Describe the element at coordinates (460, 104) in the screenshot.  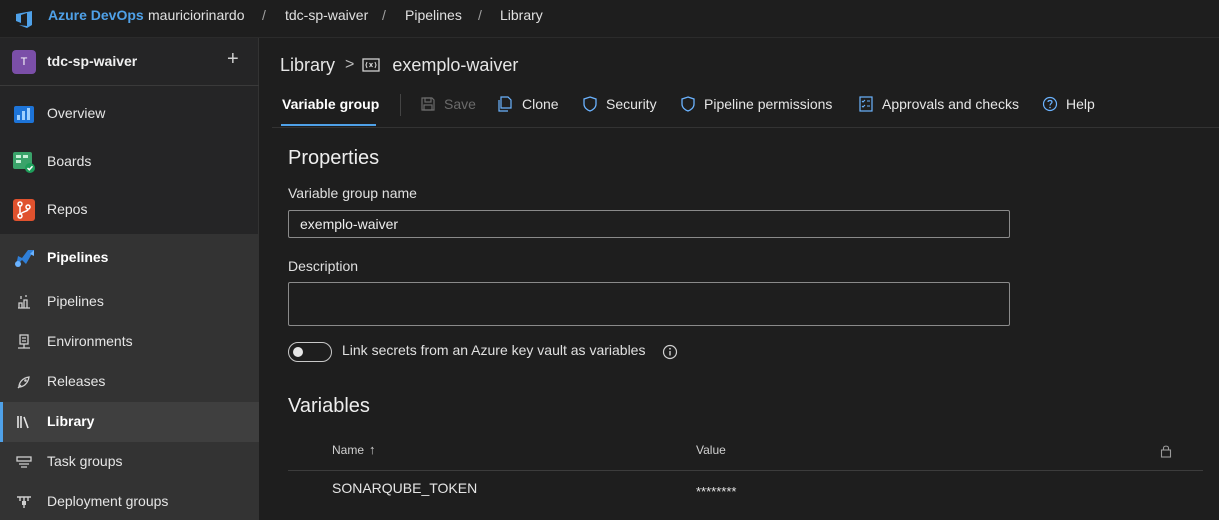
I see `save-label: Save` at that location.